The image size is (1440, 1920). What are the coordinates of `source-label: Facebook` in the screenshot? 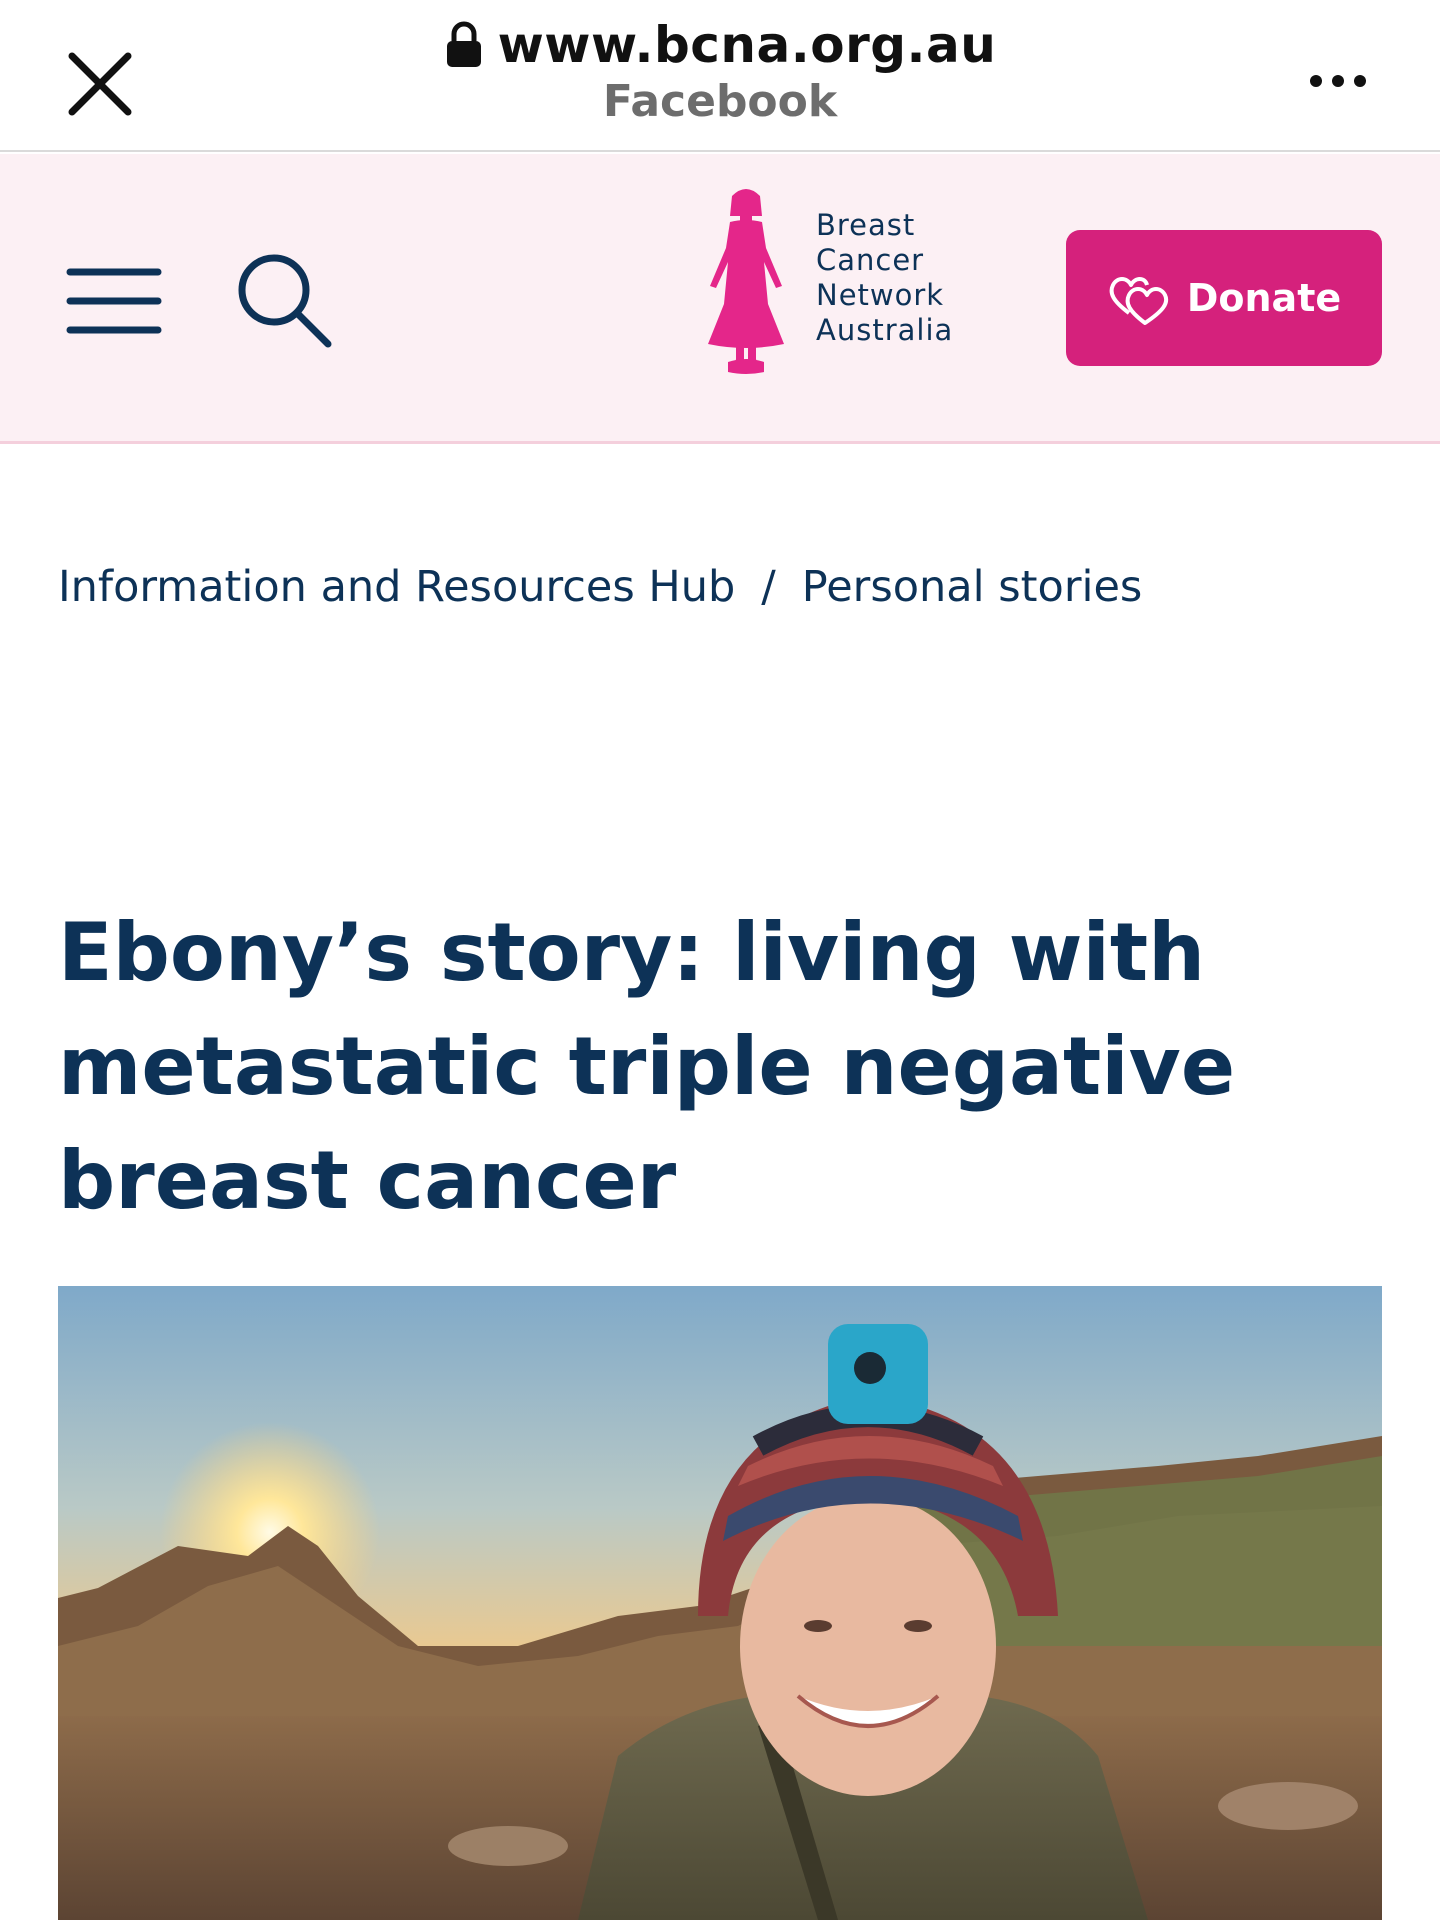 It's located at (720, 101).